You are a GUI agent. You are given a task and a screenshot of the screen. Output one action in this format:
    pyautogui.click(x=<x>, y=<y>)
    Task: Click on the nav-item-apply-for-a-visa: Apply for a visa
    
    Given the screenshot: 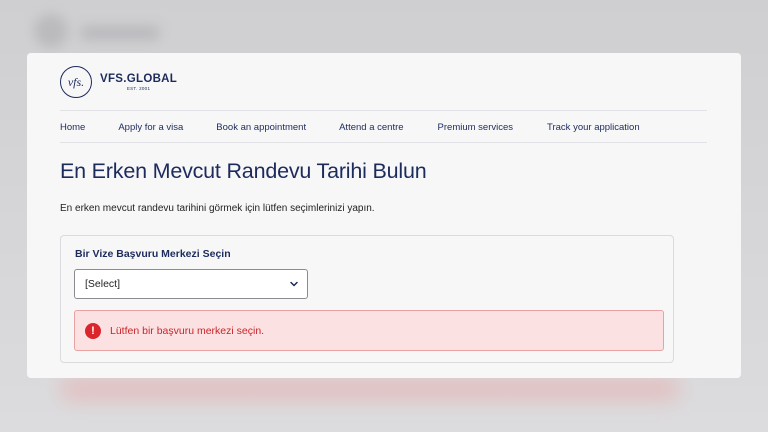 What is the action you would take?
    pyautogui.click(x=150, y=127)
    